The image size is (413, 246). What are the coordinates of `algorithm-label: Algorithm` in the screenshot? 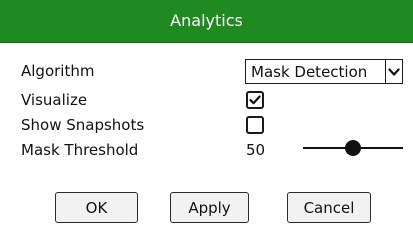 It's located at (58, 71).